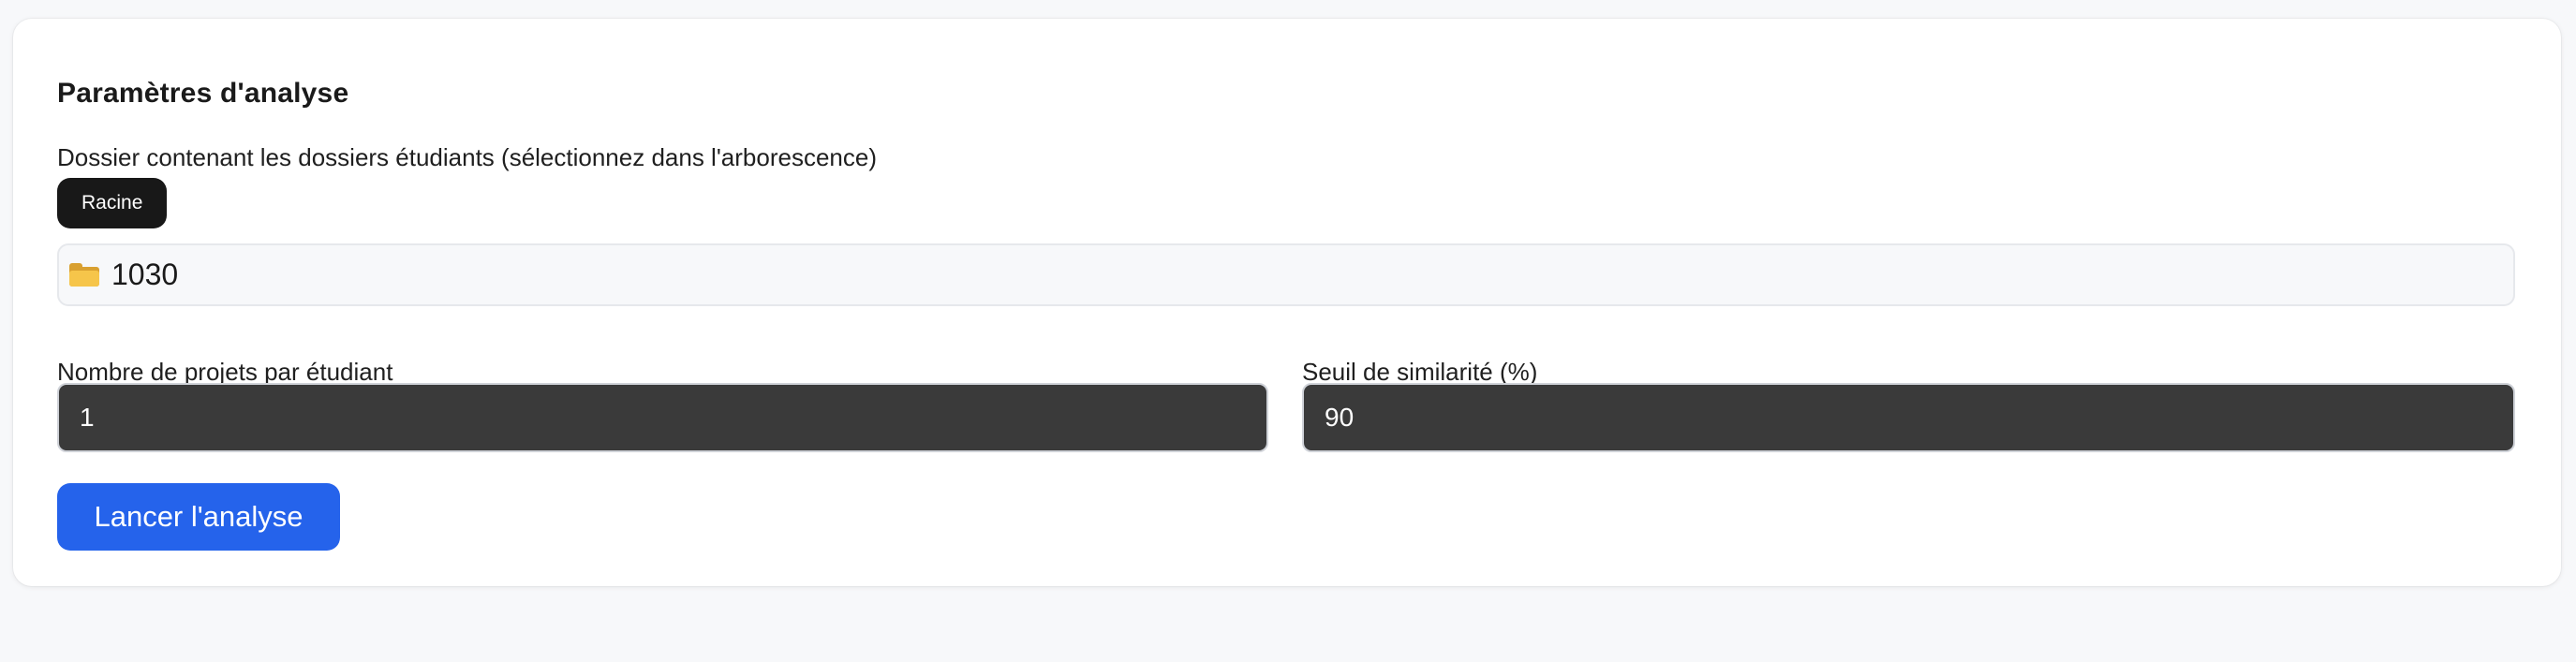  I want to click on selected-folder-display: 1030, so click(1286, 274).